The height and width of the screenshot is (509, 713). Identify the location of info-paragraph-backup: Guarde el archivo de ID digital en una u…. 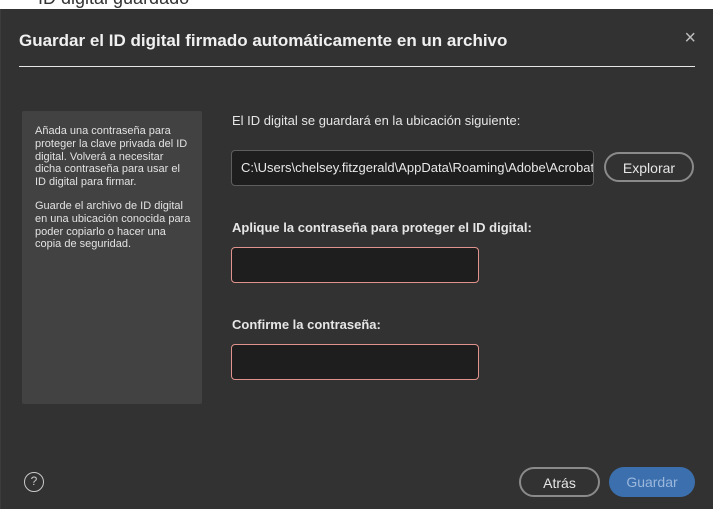
(113, 225).